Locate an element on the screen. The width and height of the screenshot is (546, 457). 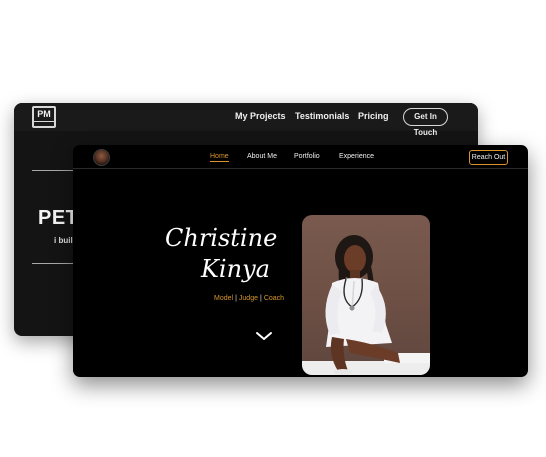
avatar is located at coordinates (101, 157).